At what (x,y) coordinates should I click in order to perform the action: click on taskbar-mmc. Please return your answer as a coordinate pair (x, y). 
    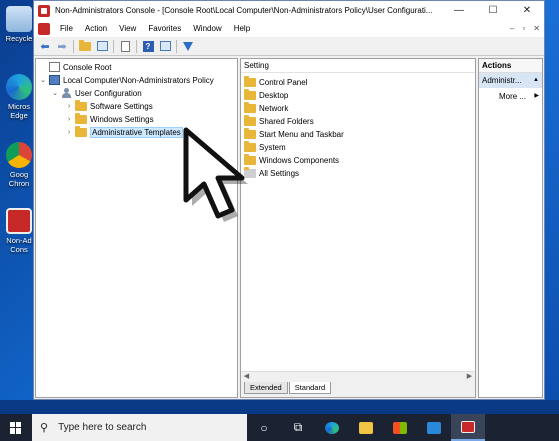
    Looking at the image, I should click on (468, 427).